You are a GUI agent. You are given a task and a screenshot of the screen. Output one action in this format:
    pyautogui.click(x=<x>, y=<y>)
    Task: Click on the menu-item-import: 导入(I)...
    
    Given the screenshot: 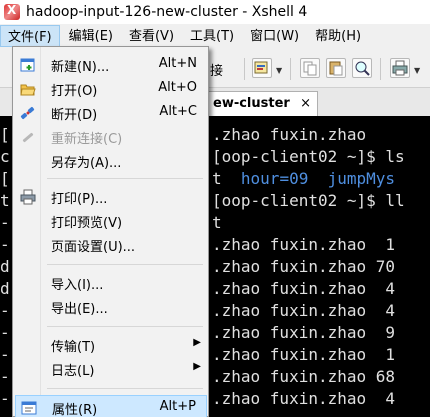 What is the action you would take?
    pyautogui.click(x=111, y=283)
    